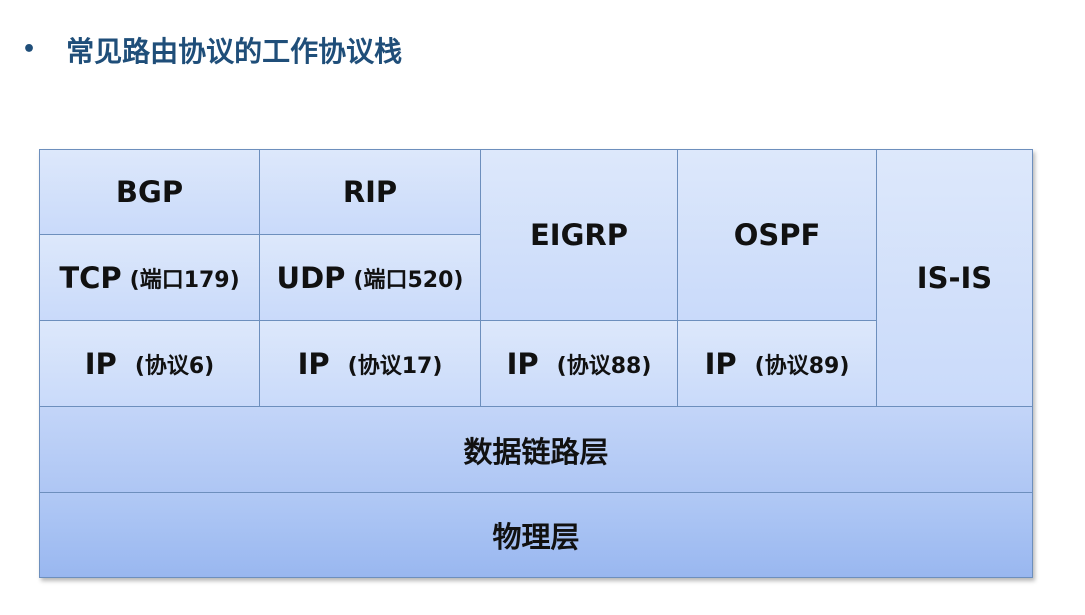  I want to click on tcp-cell: TCP (端口179), so click(149, 277).